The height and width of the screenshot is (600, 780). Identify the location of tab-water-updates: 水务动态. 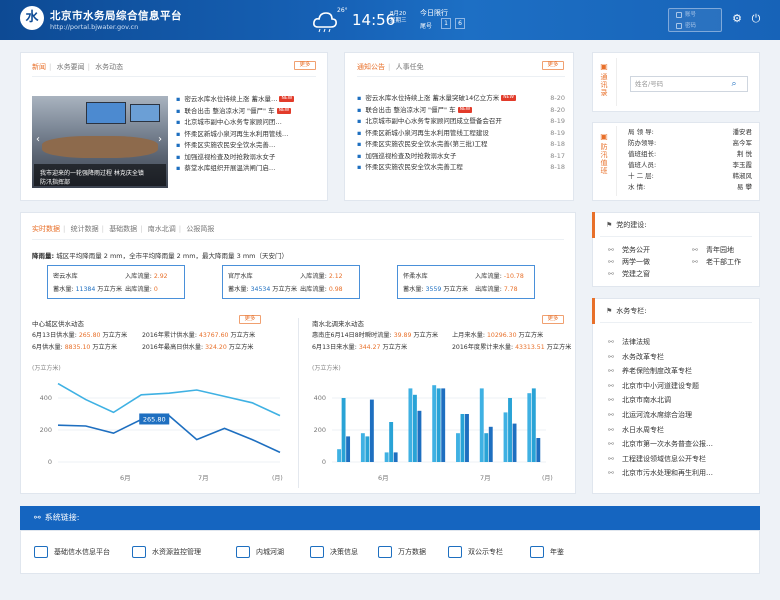
(109, 67).